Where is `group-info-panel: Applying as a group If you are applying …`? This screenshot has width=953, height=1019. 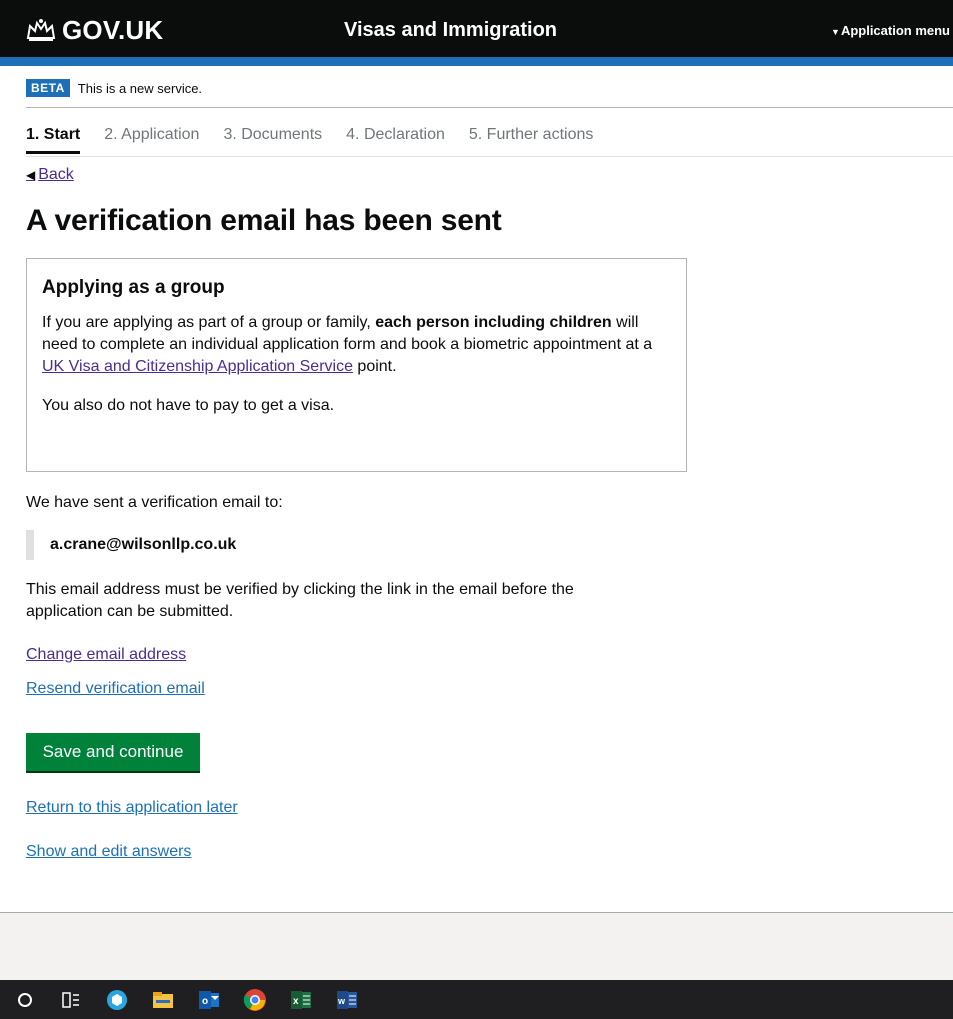
group-info-panel: Applying as a group If you are applying … is located at coordinates (356, 365).